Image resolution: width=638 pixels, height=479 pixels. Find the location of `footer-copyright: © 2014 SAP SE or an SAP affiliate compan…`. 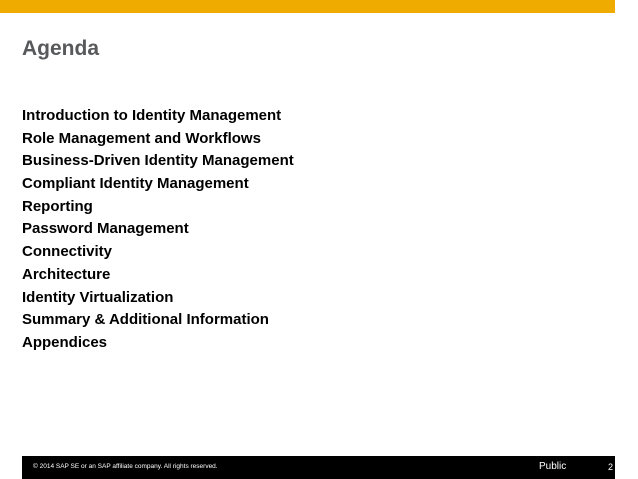

footer-copyright: © 2014 SAP SE or an SAP affiliate compan… is located at coordinates (125, 466).